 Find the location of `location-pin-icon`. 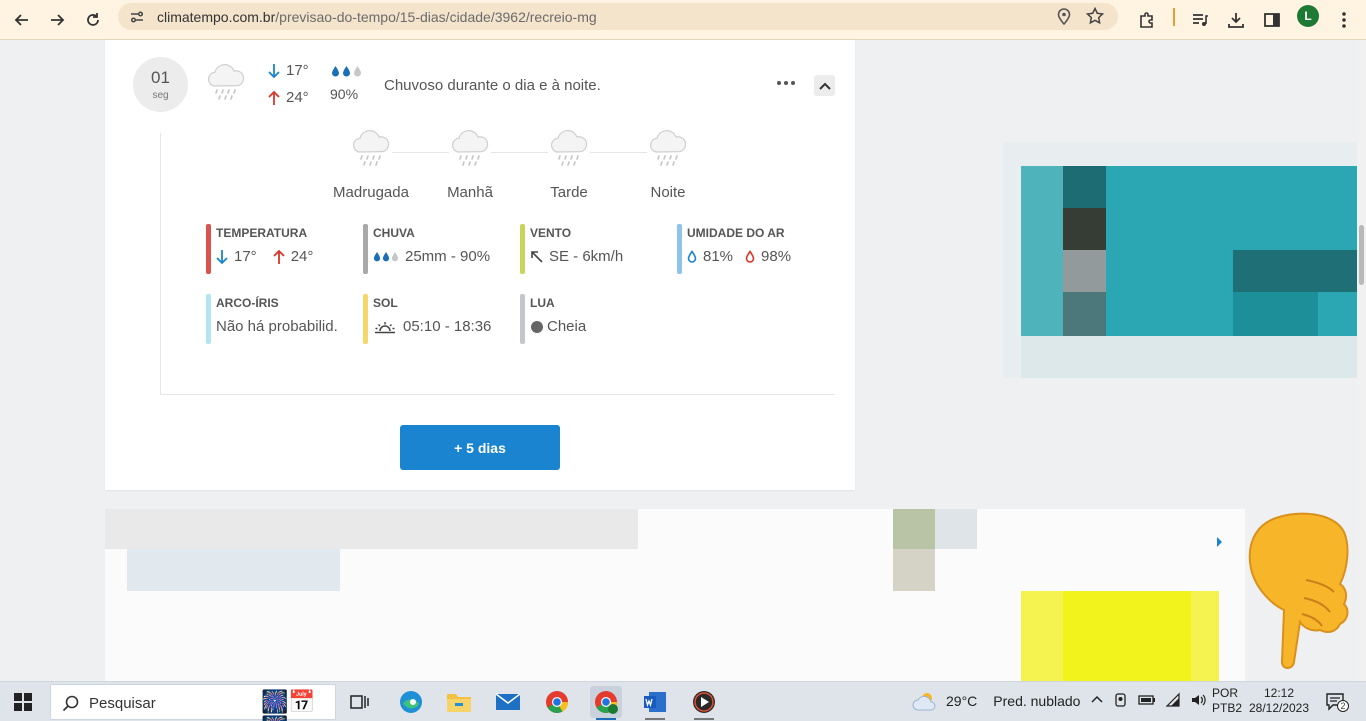

location-pin-icon is located at coordinates (1064, 17).